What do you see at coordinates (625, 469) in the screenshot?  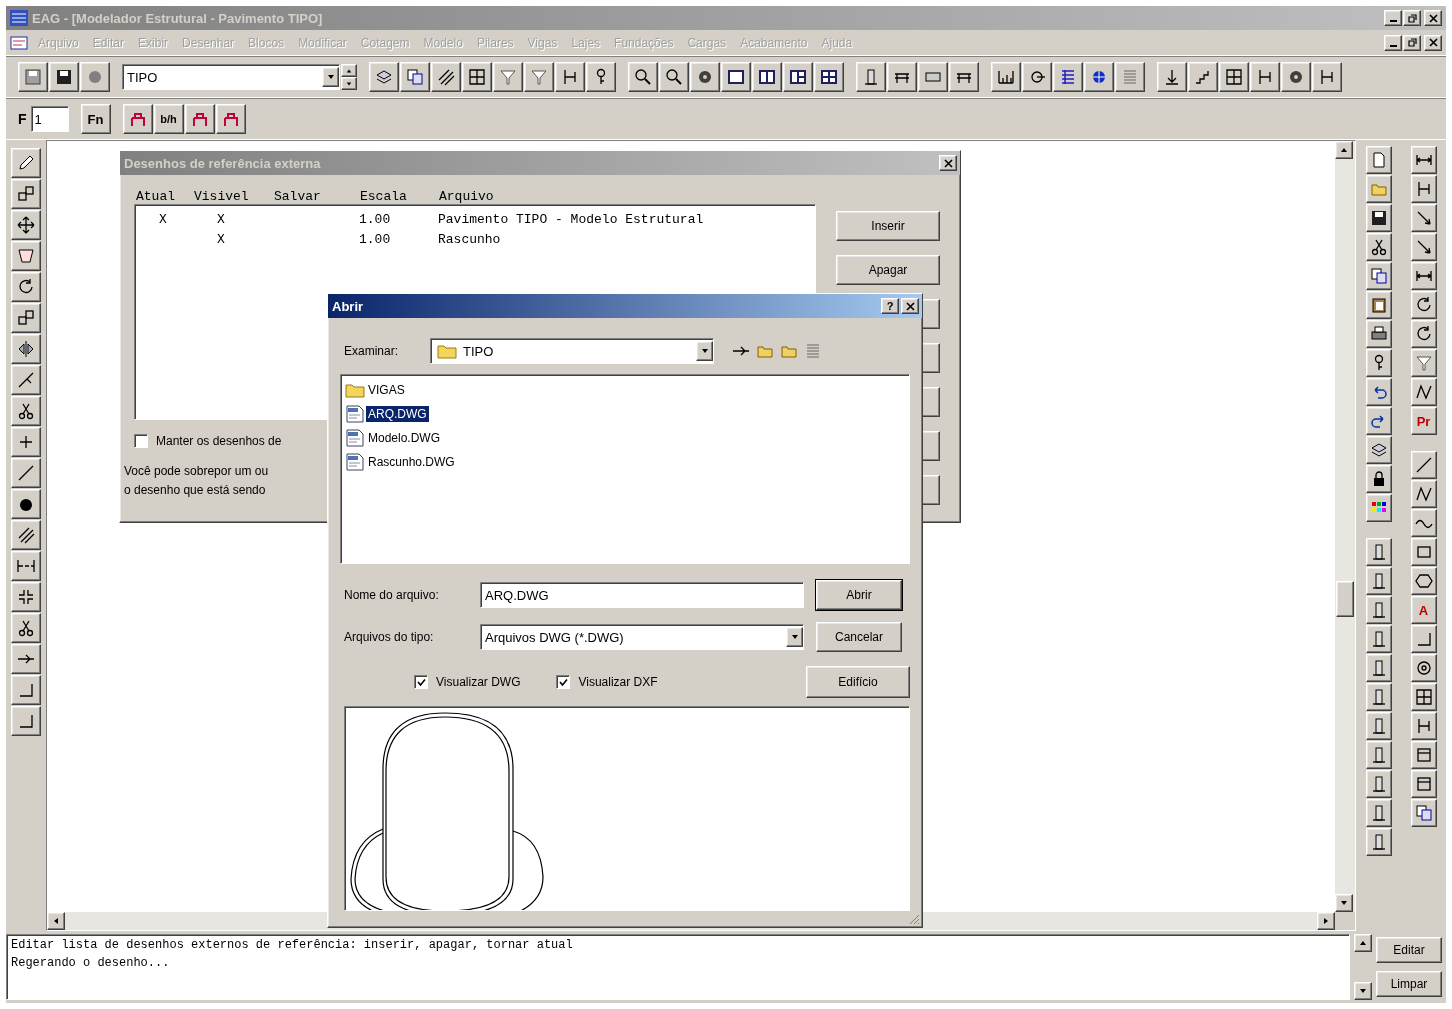 I see `file-list: VIGAS ARQ.DWG Modelo.DWG Rascunho.DWG` at bounding box center [625, 469].